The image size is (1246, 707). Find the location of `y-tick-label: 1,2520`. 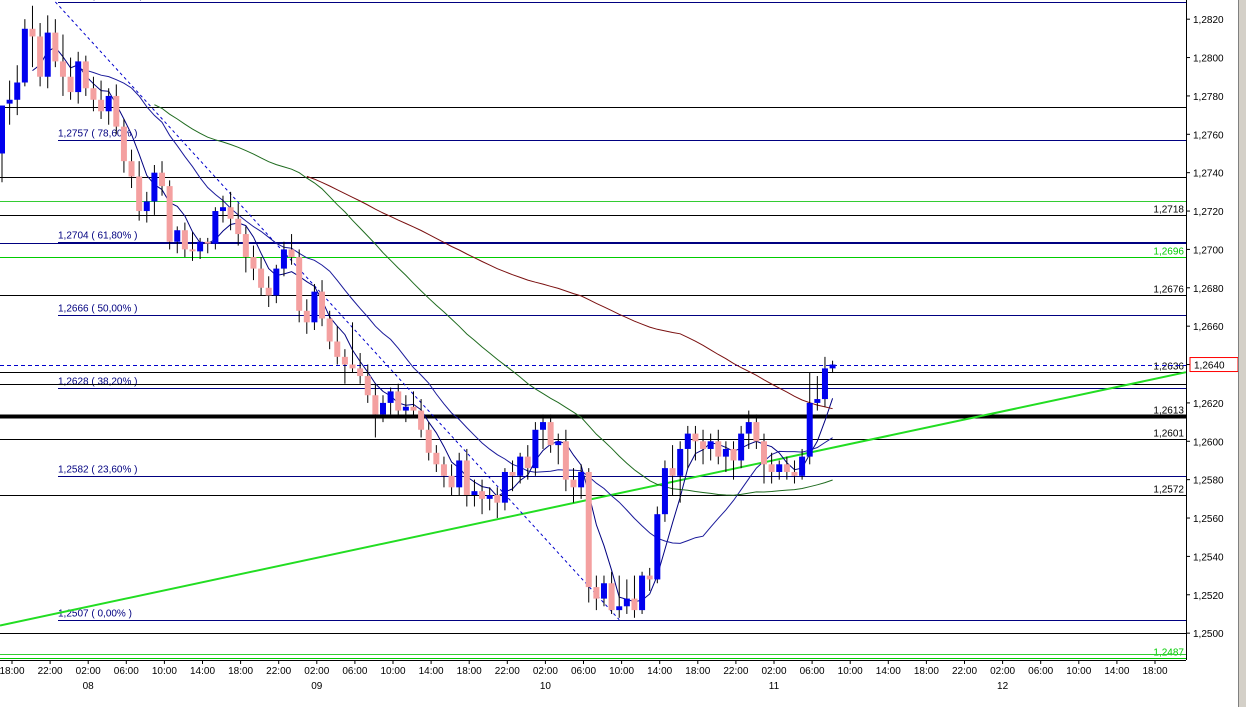

y-tick-label: 1,2520 is located at coordinates (1208, 596).